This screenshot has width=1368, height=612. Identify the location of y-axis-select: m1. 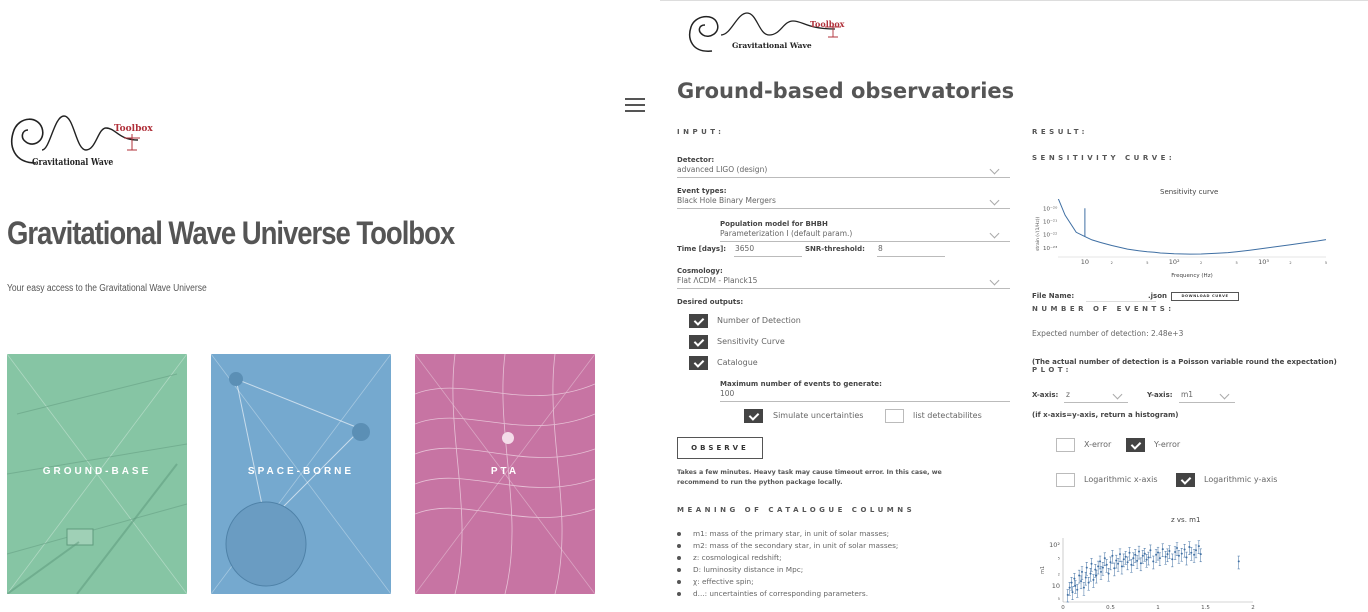
(1207, 396).